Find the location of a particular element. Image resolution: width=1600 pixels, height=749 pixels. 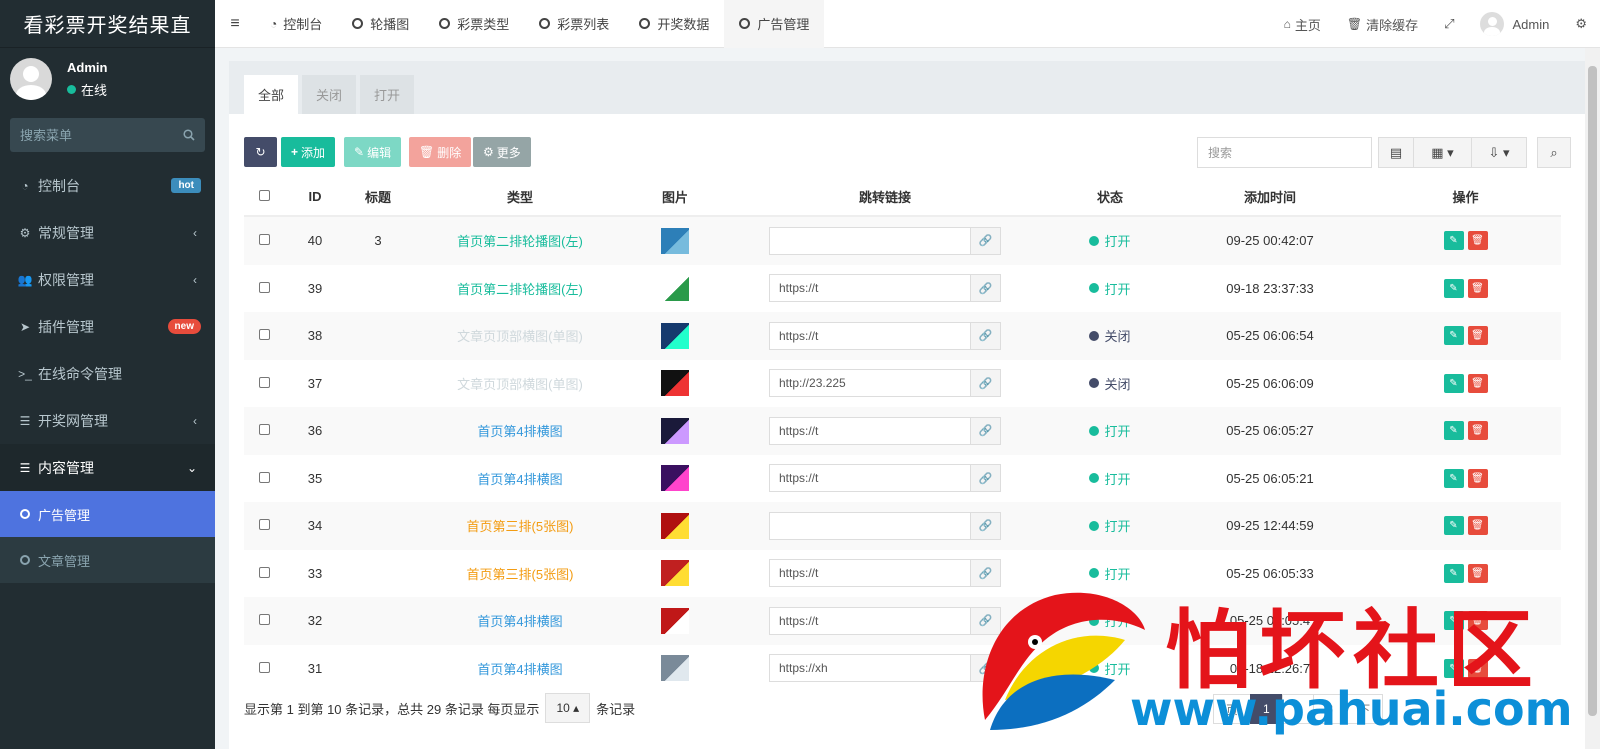

sidebar-item-dashboard: ◔ 控制台 hot is located at coordinates (107, 185).